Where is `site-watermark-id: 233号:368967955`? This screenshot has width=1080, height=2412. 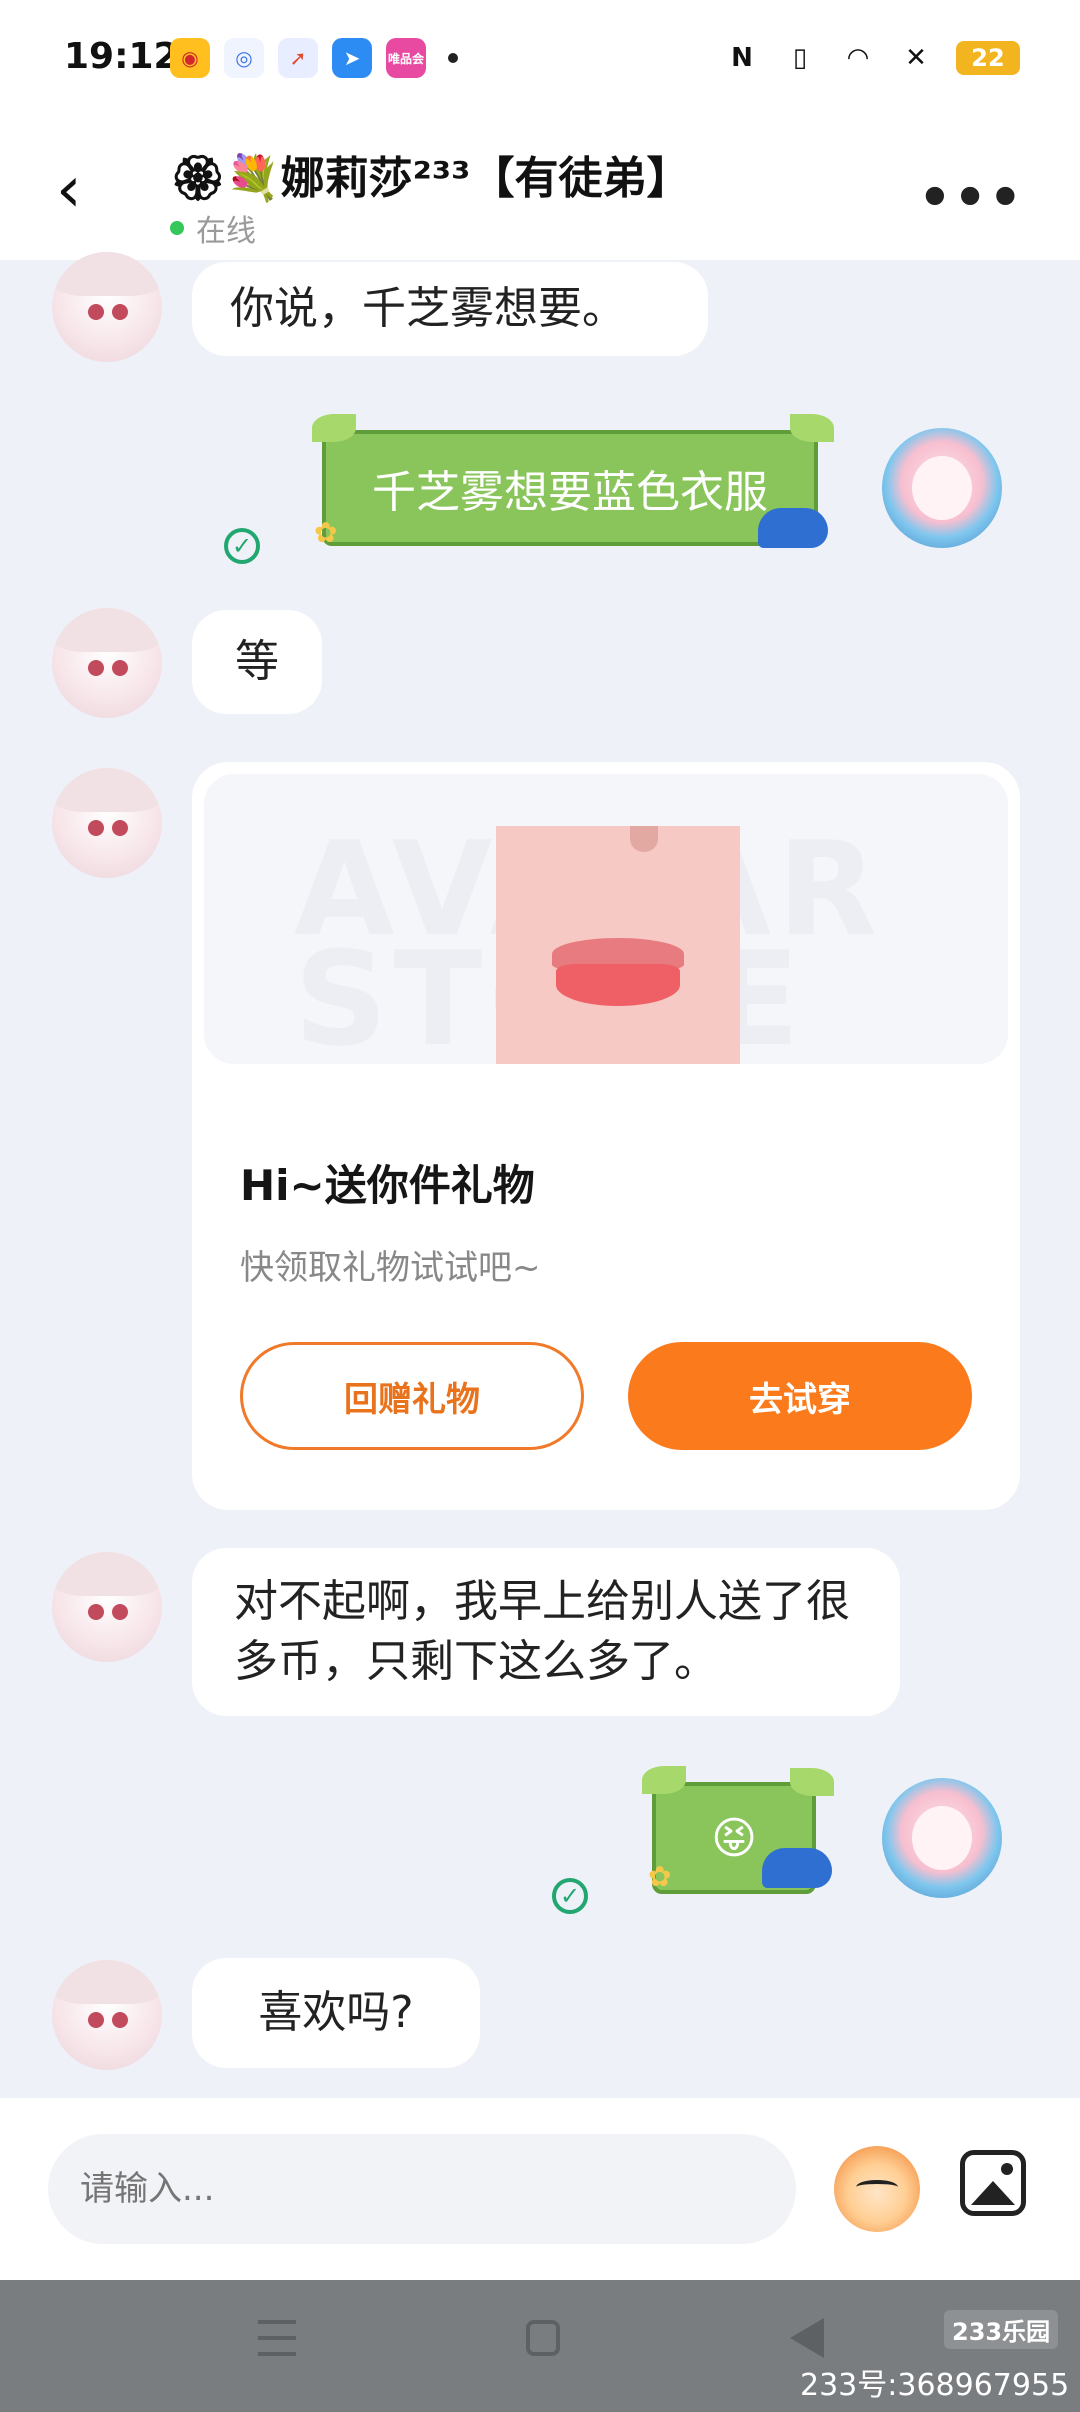
site-watermark-id: 233号:368967955 is located at coordinates (935, 2385).